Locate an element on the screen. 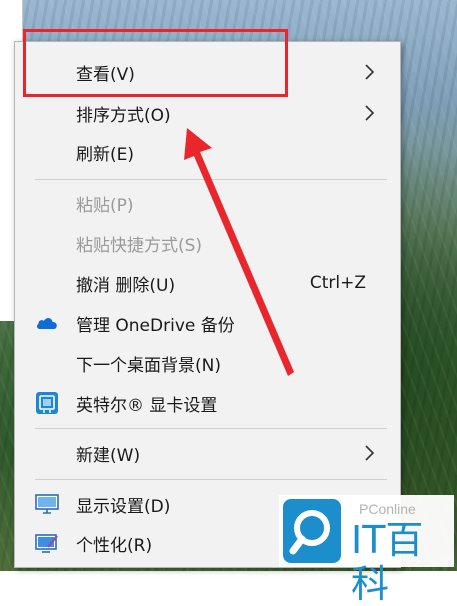 The image size is (457, 606). pconline-it-baike-logo: PConline IT百科 is located at coordinates (366, 550).